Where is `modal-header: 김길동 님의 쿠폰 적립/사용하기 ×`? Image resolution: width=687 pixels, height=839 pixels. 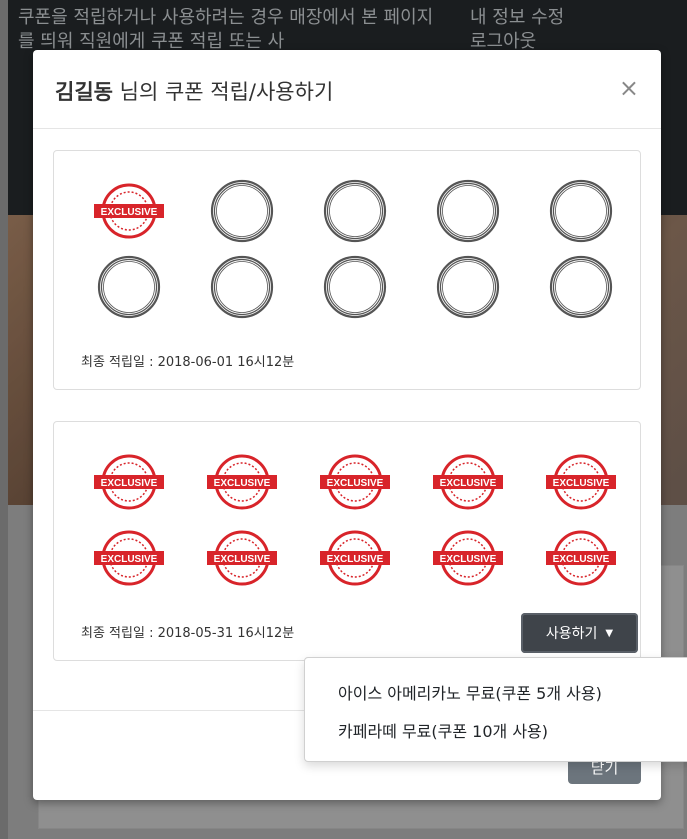
modal-header: 김길동 님의 쿠폰 적립/사용하기 × is located at coordinates (347, 89).